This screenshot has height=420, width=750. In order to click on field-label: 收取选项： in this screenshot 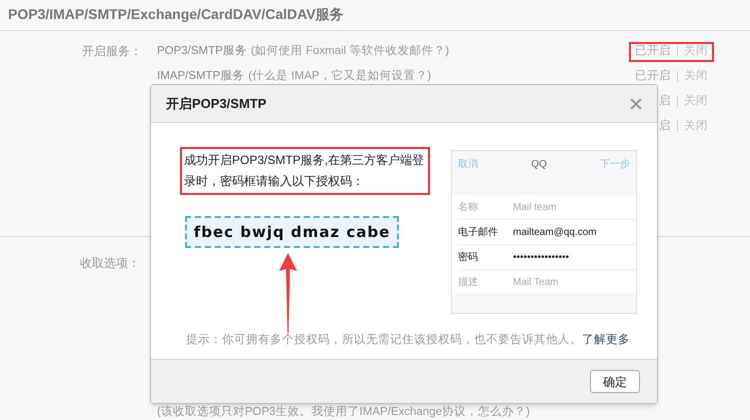, I will do `click(110, 263)`.